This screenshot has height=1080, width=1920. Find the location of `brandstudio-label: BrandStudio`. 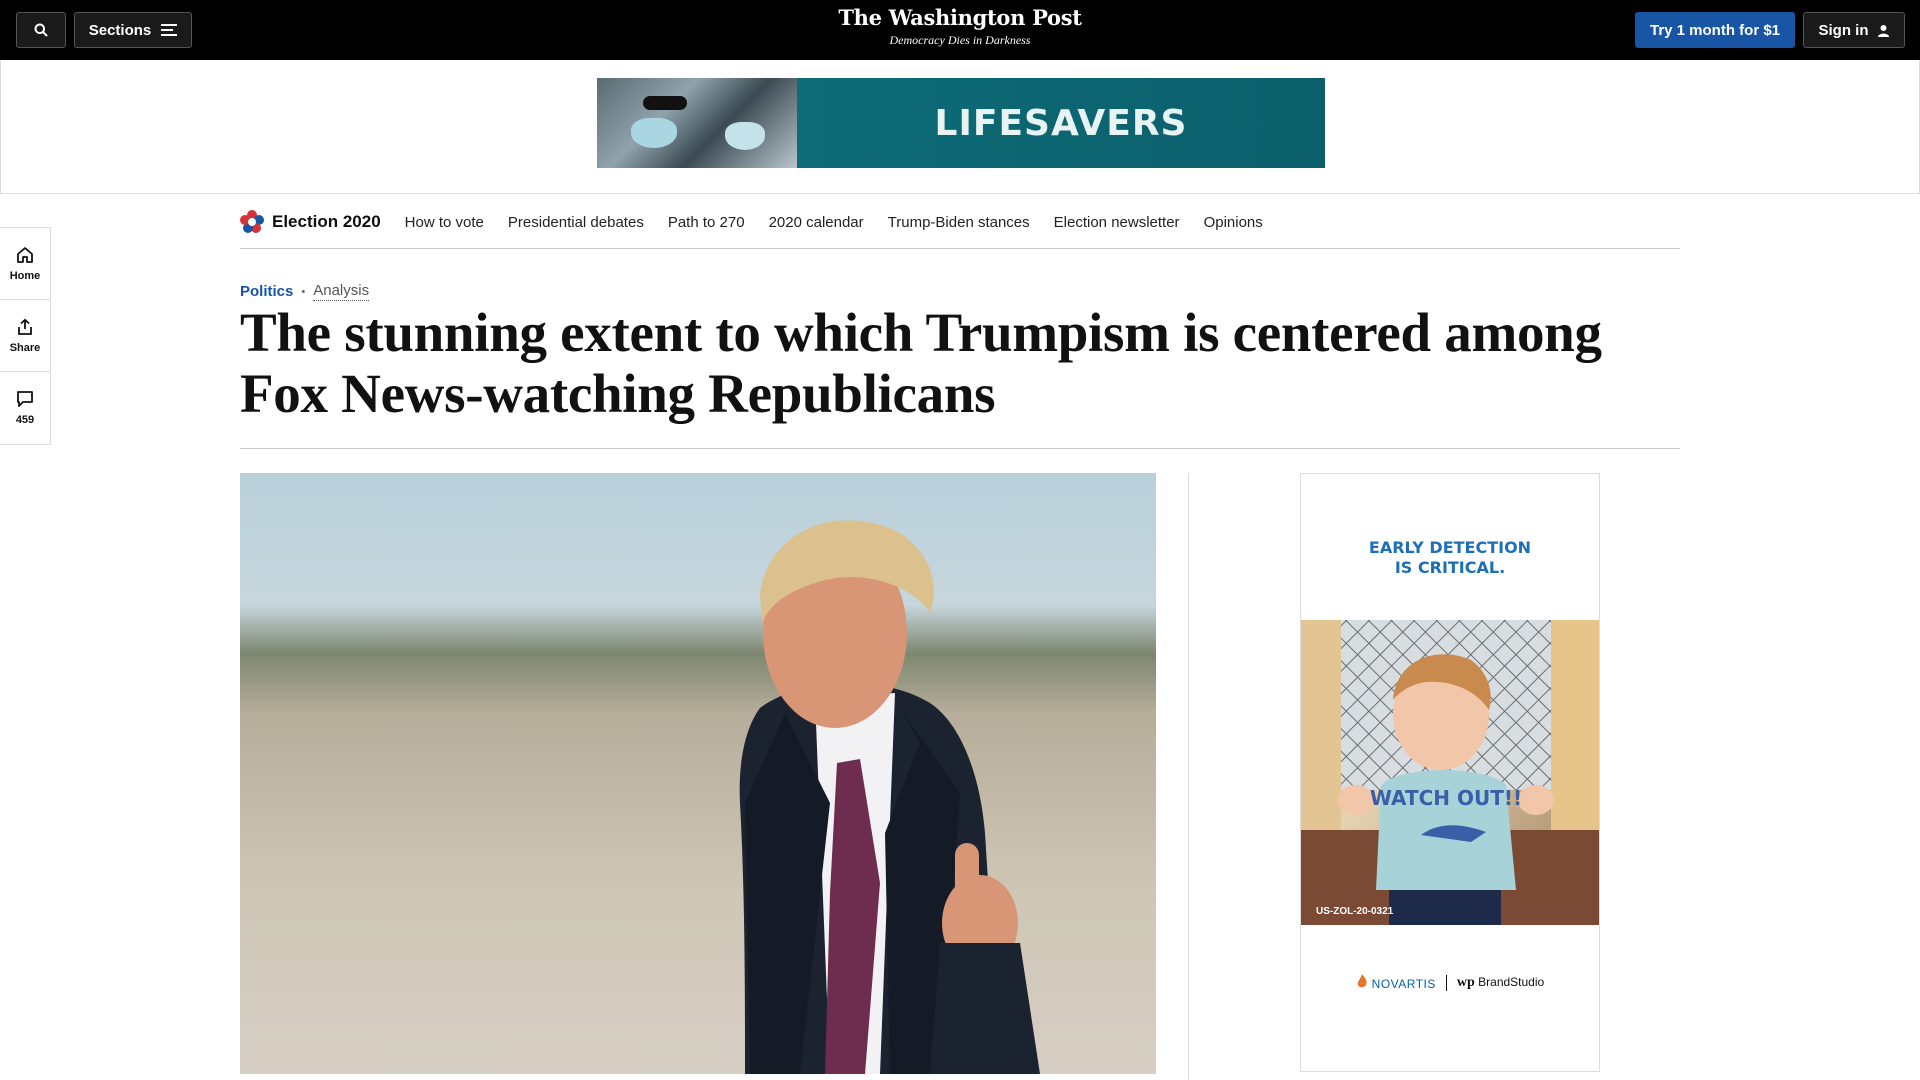

brandstudio-label: BrandStudio is located at coordinates (1511, 981).